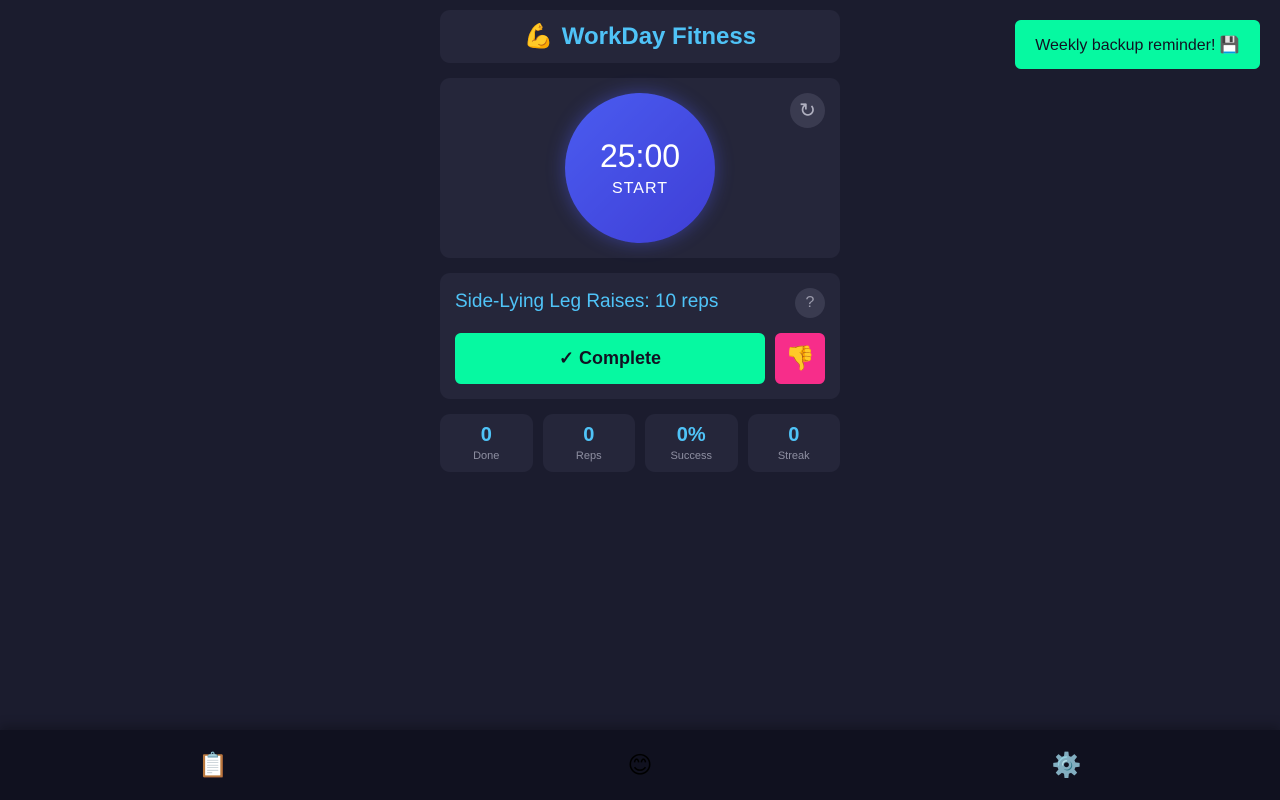 The width and height of the screenshot is (1280, 800). I want to click on thumbs-down-icon: 👎, so click(800, 358).